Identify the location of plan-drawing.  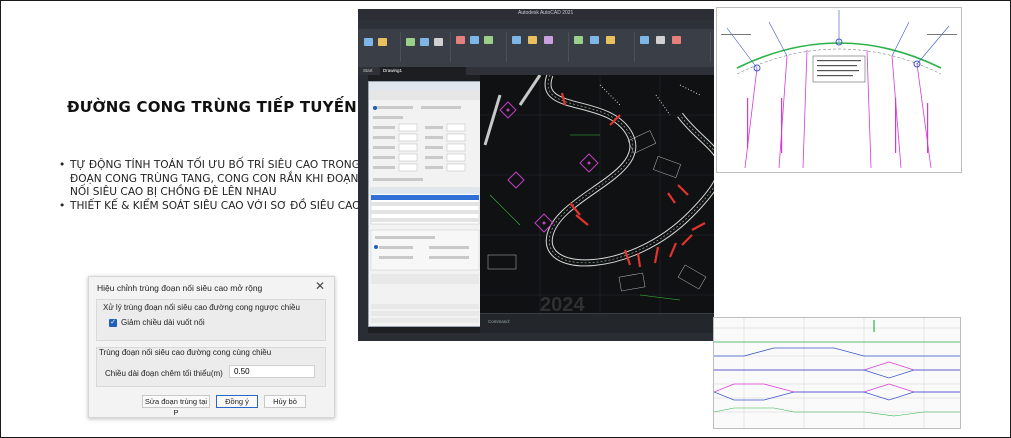
(839, 89).